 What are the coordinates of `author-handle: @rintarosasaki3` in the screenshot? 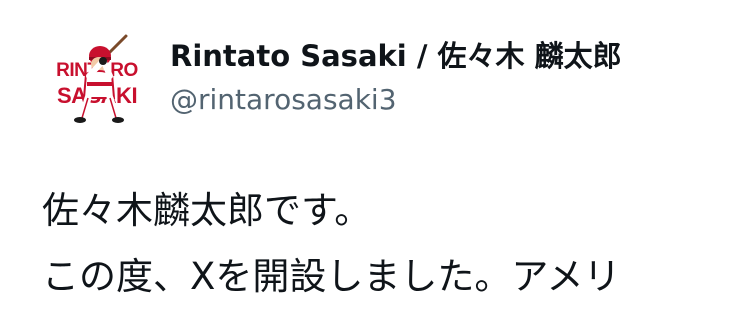 It's located at (450, 100).